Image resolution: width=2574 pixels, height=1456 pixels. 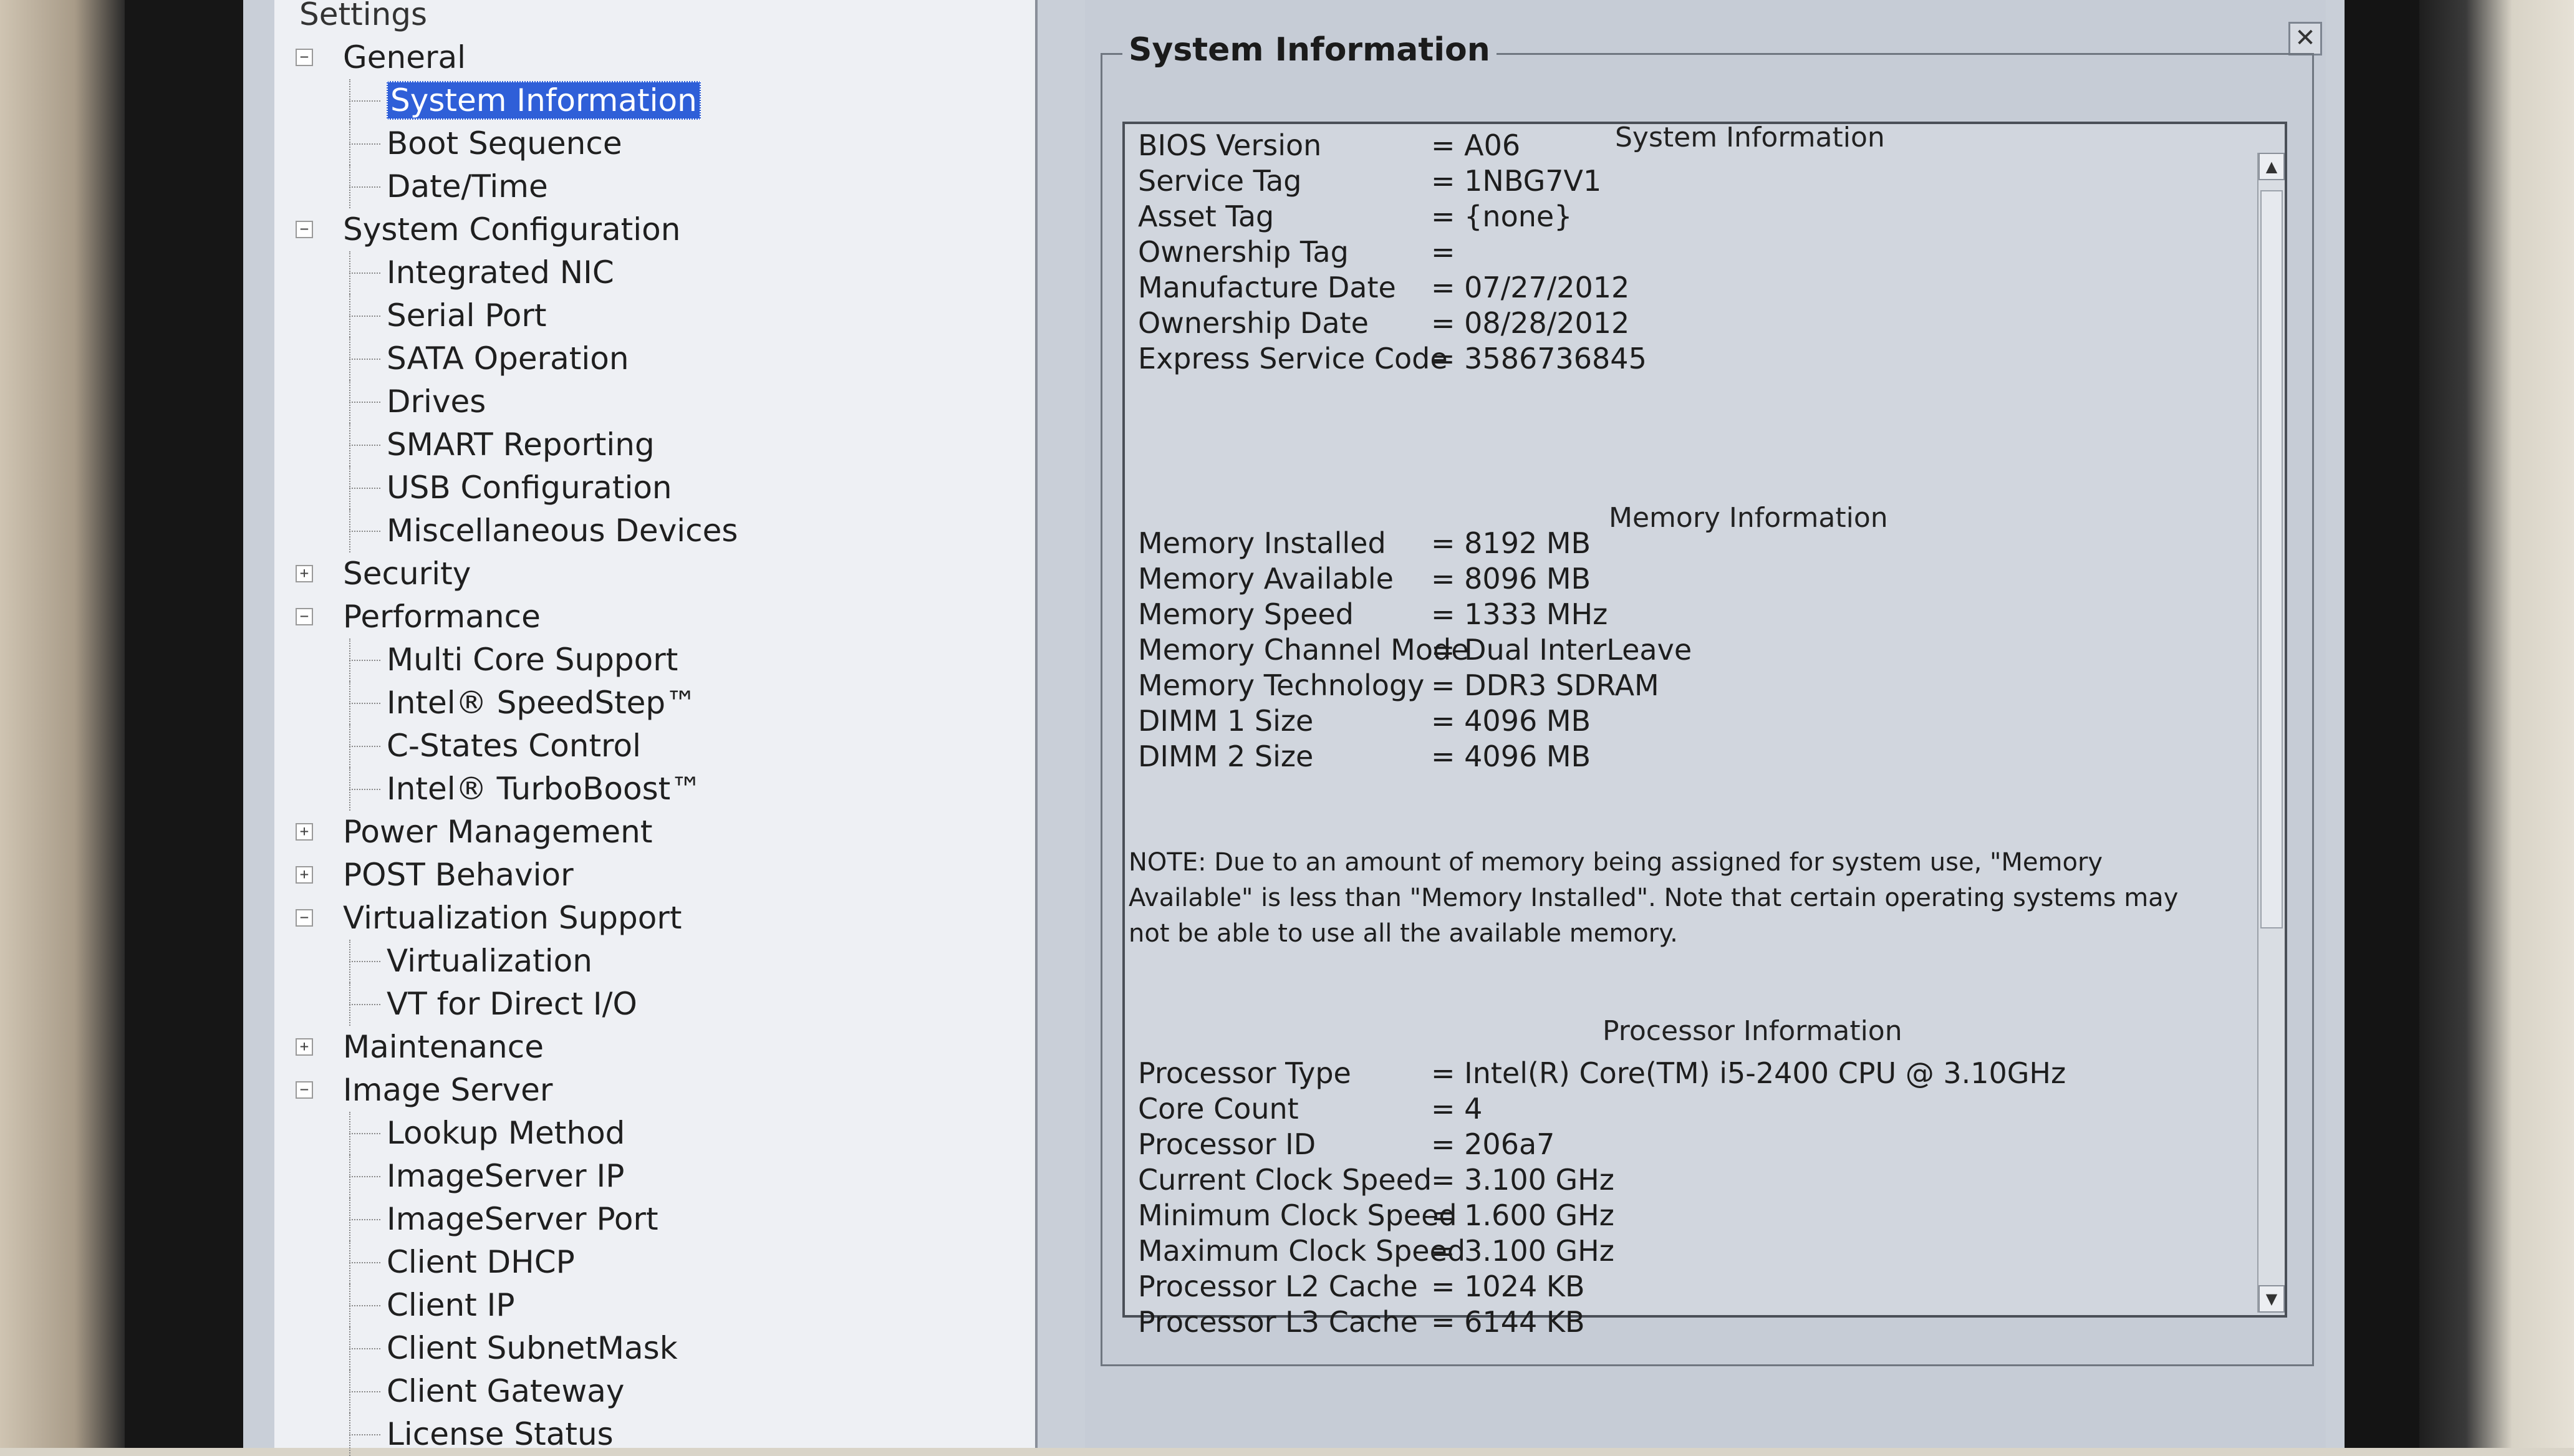 What do you see at coordinates (655, 1306) in the screenshot?
I see `tree-item: Client IP` at bounding box center [655, 1306].